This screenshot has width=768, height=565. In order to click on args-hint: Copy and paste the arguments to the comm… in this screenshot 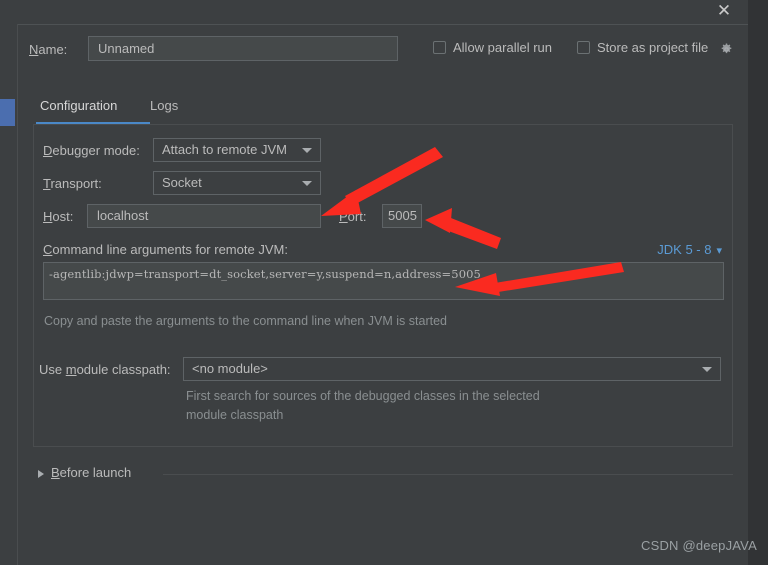, I will do `click(245, 321)`.